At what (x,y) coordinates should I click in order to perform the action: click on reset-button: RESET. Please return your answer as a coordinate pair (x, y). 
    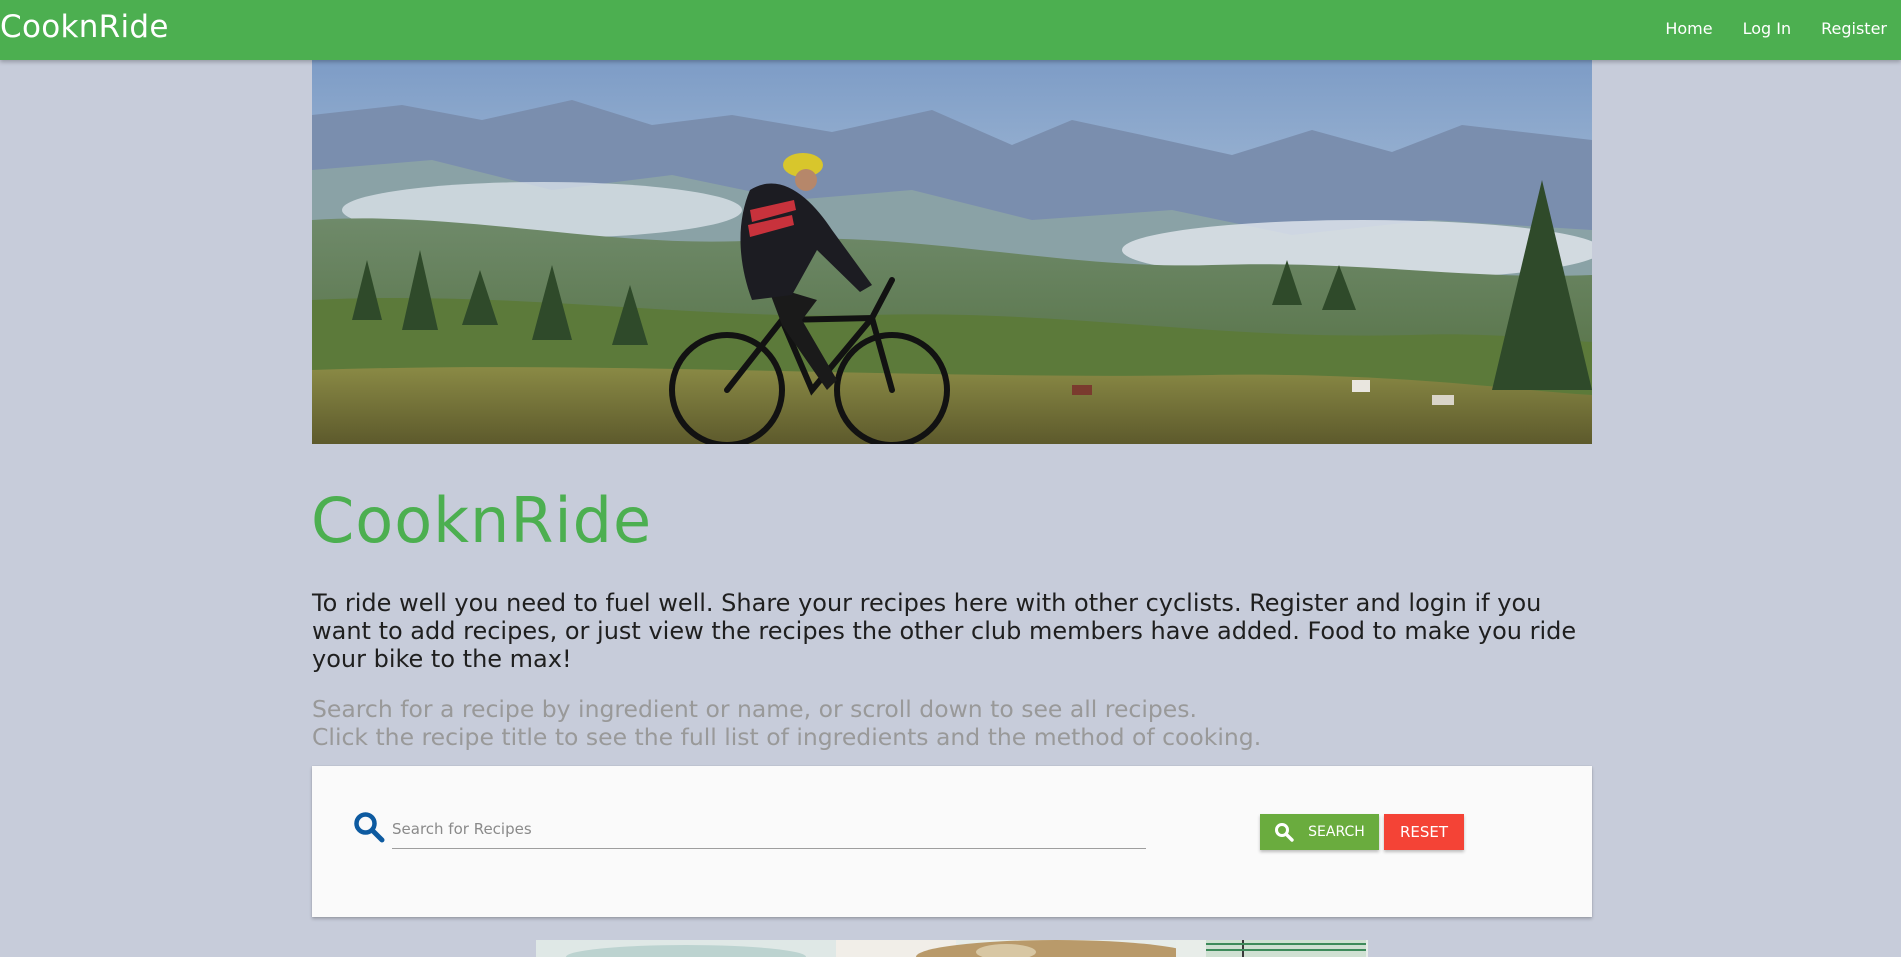
    Looking at the image, I should click on (1424, 832).